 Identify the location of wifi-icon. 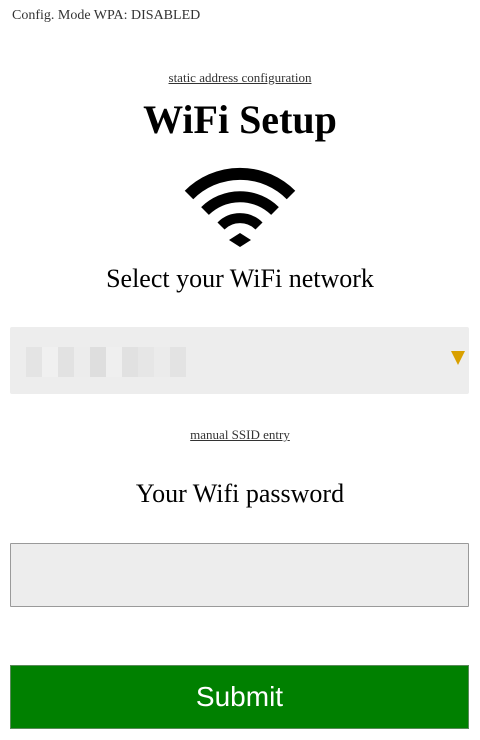
(240, 207).